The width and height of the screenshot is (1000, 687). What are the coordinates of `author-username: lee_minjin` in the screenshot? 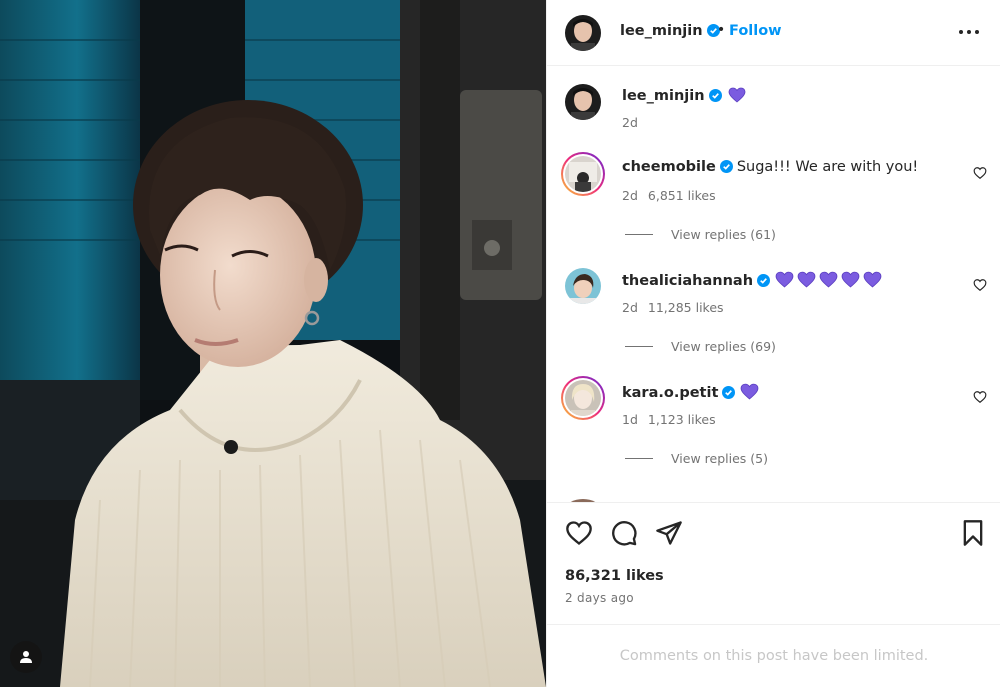 It's located at (670, 31).